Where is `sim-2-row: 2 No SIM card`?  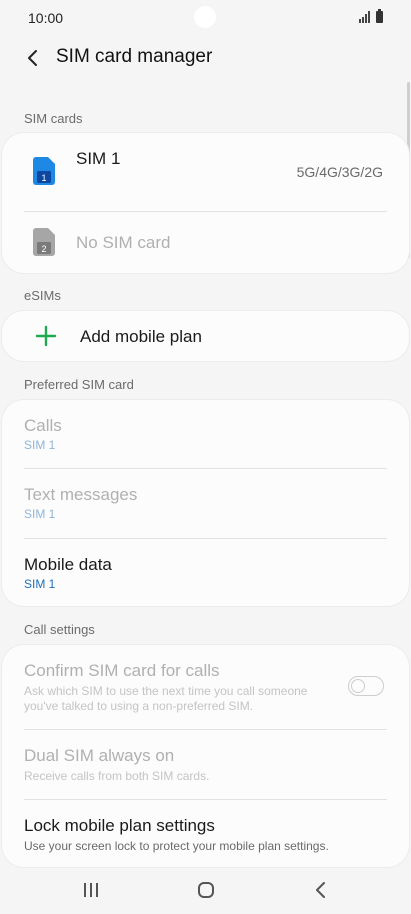
sim-2-row: 2 No SIM card is located at coordinates (205, 242).